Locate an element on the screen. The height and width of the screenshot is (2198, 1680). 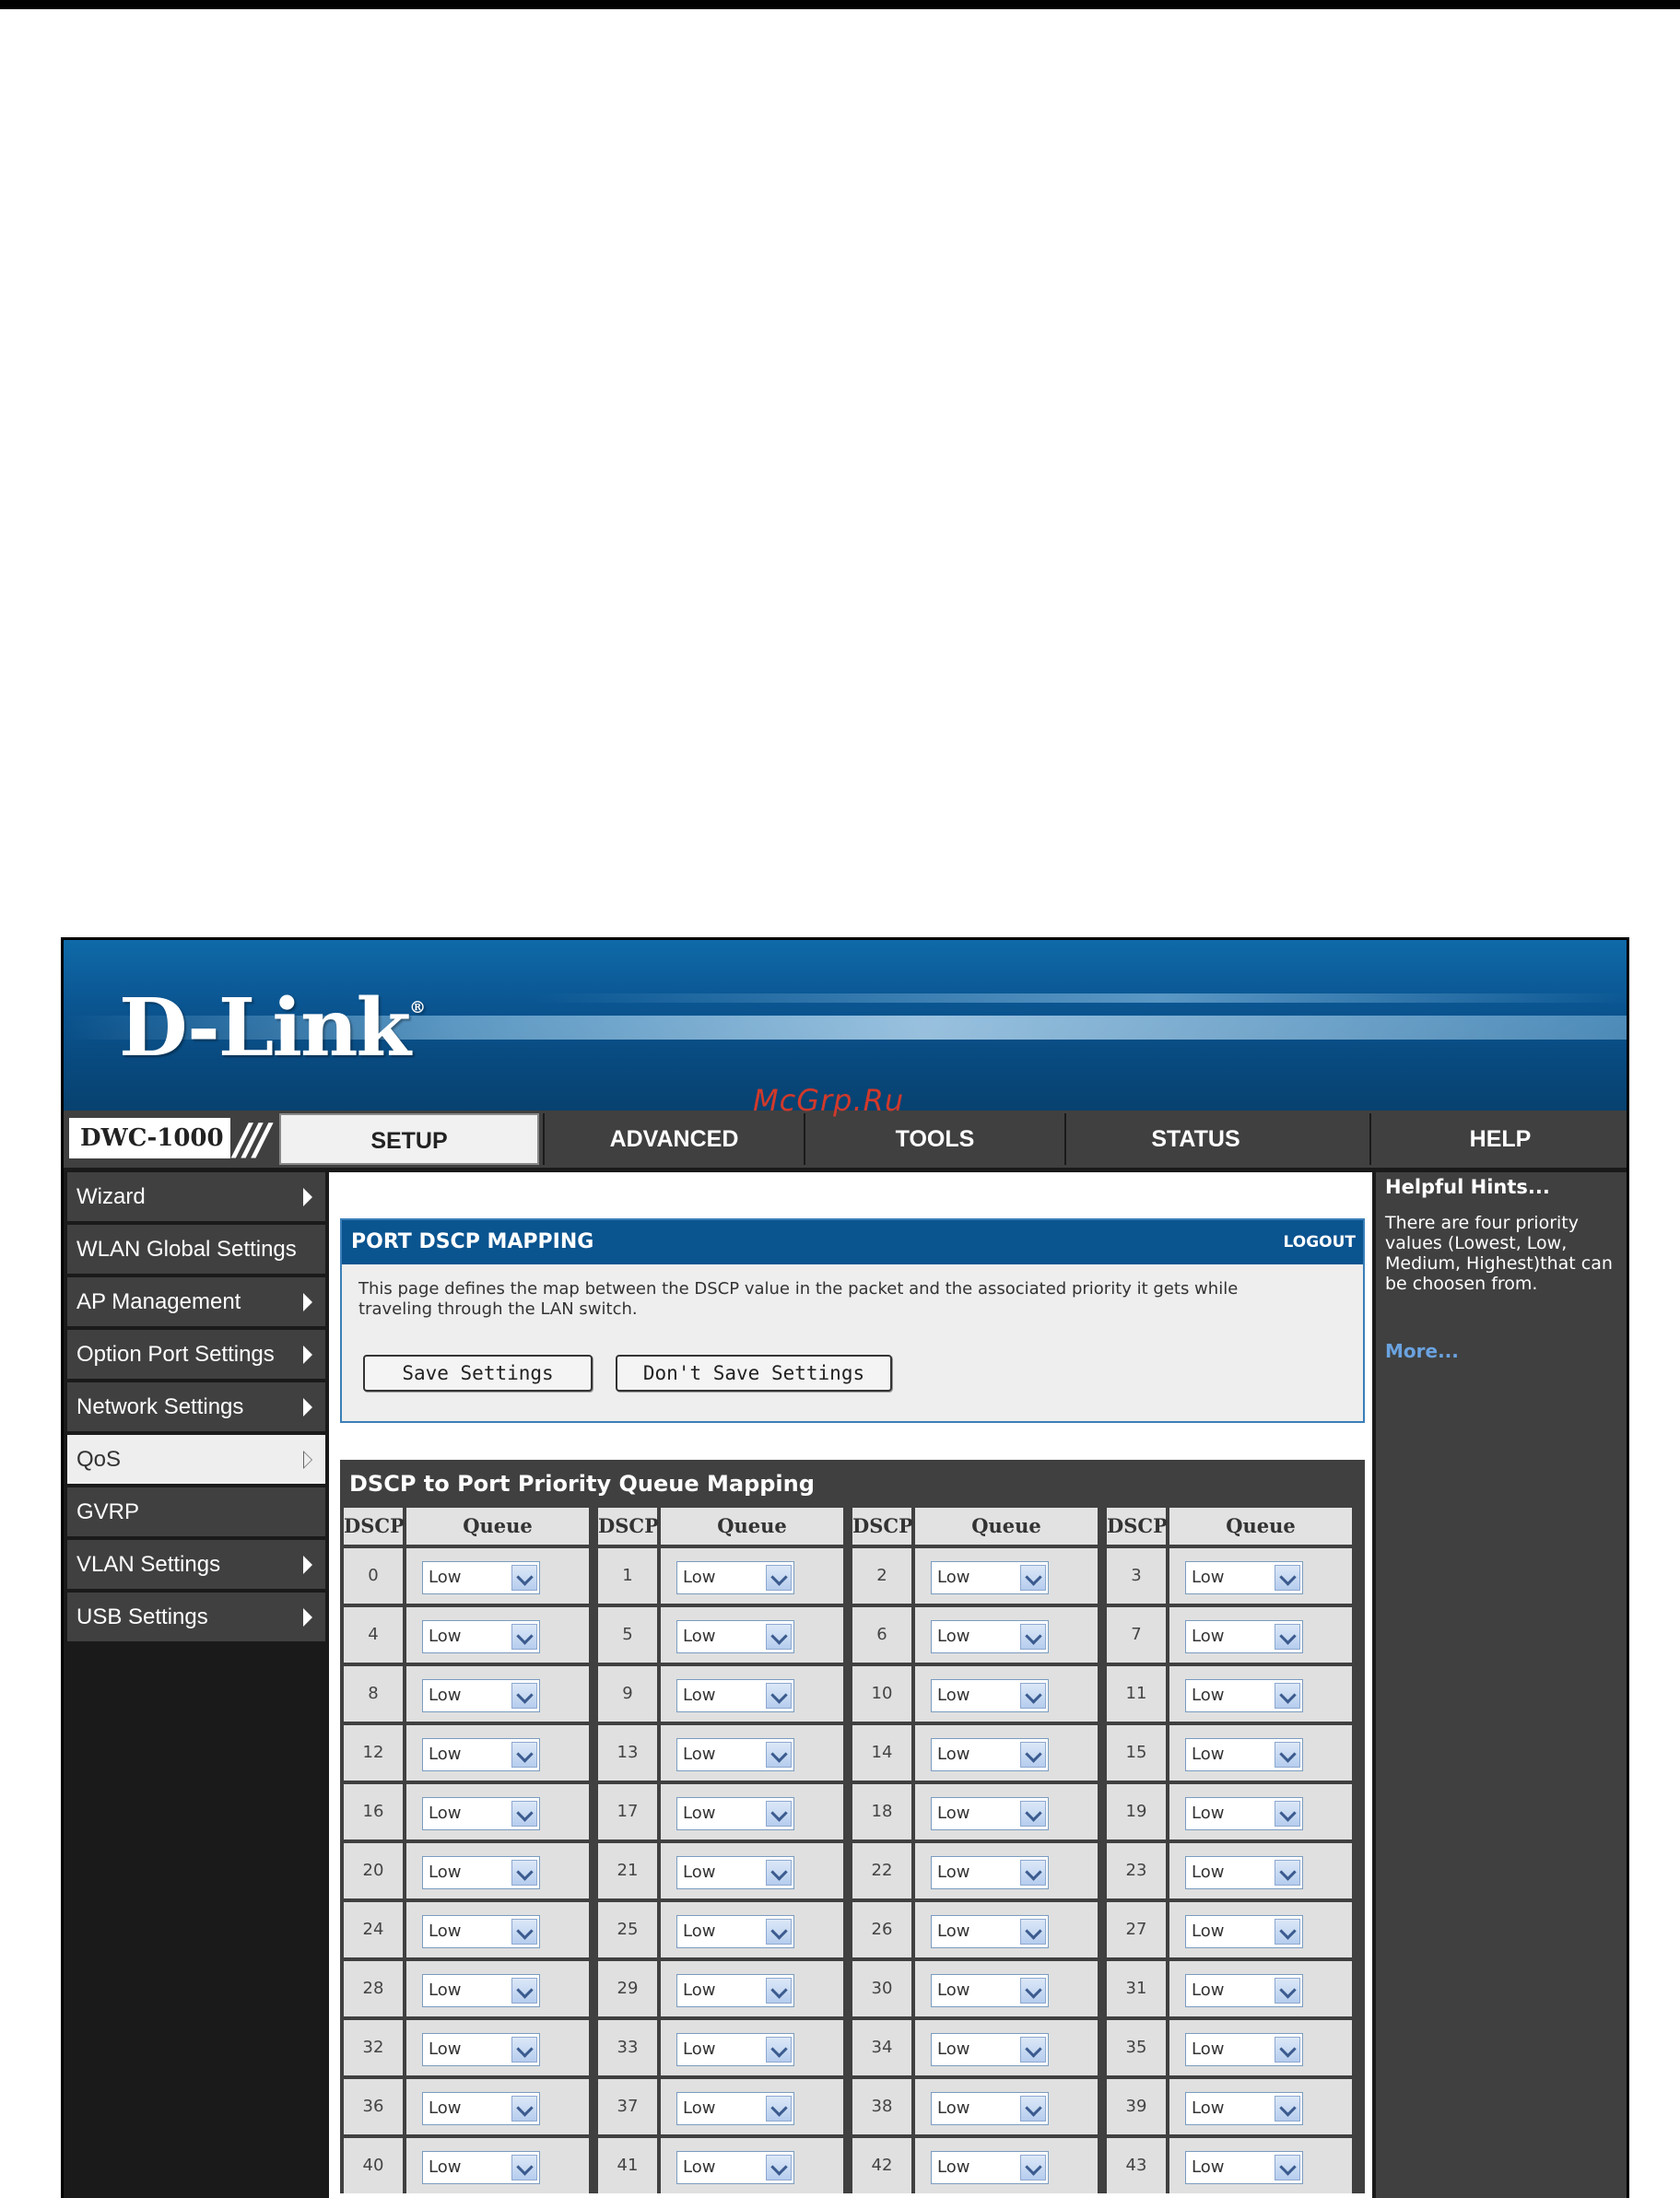
dont-save-settings-button: Don't Save Settings is located at coordinates (754, 1373).